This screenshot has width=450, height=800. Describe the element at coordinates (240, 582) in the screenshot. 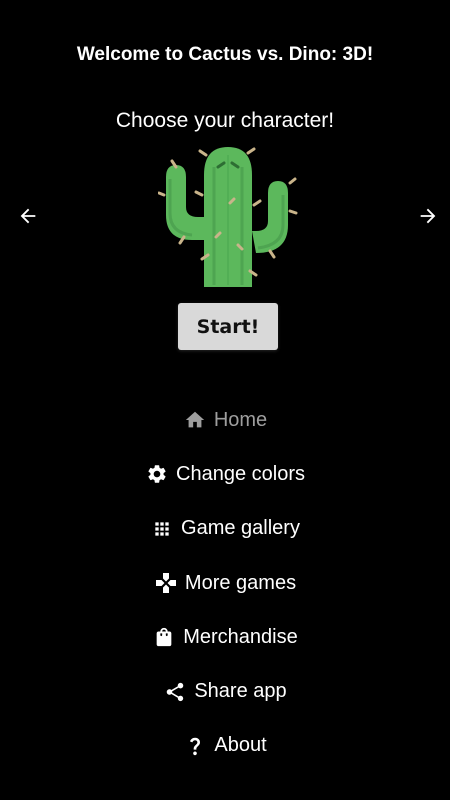

I see `menu-item-label: More games` at that location.